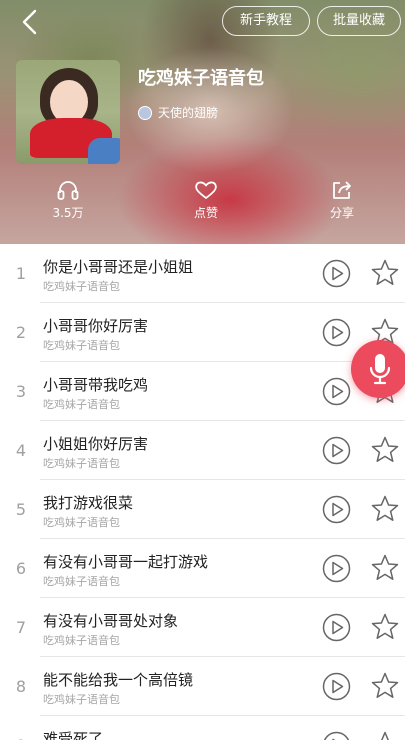 The height and width of the screenshot is (740, 405). What do you see at coordinates (205, 213) in the screenshot?
I see `like-label: 点赞` at bounding box center [205, 213].